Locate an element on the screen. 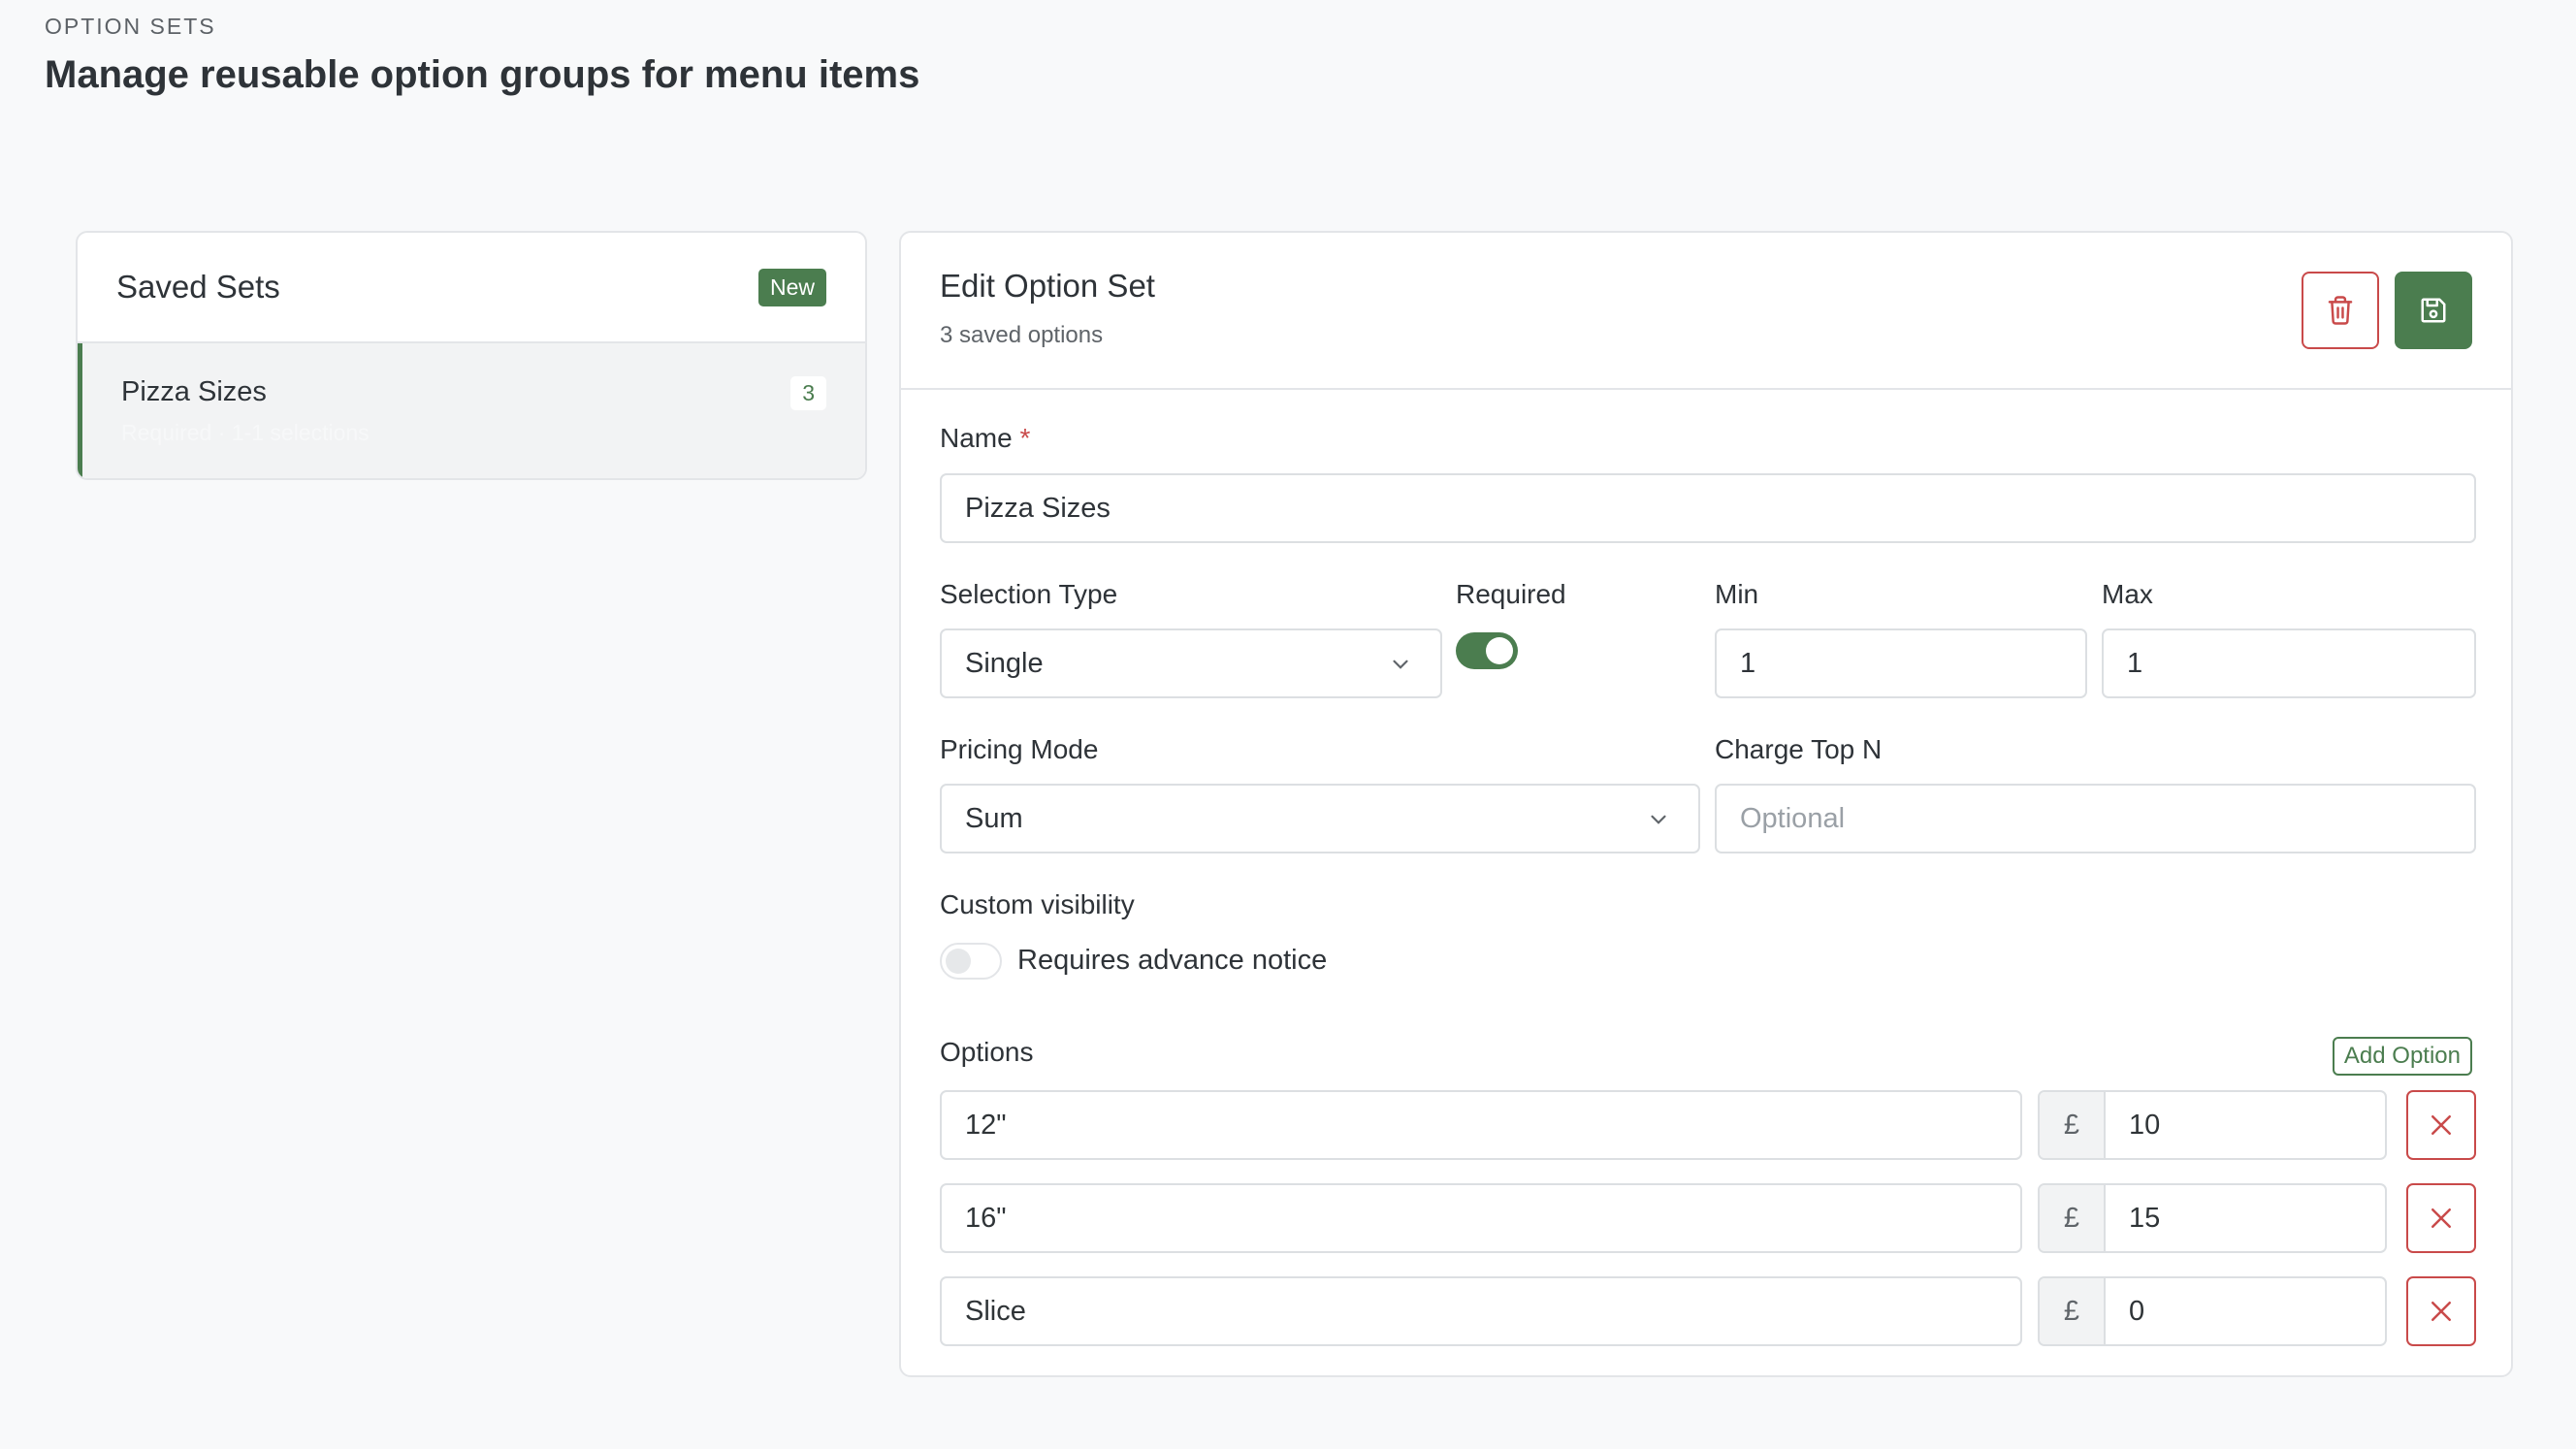 Image resolution: width=2576 pixels, height=1449 pixels. custom-visibility-label: Custom visibility is located at coordinates (1037, 904).